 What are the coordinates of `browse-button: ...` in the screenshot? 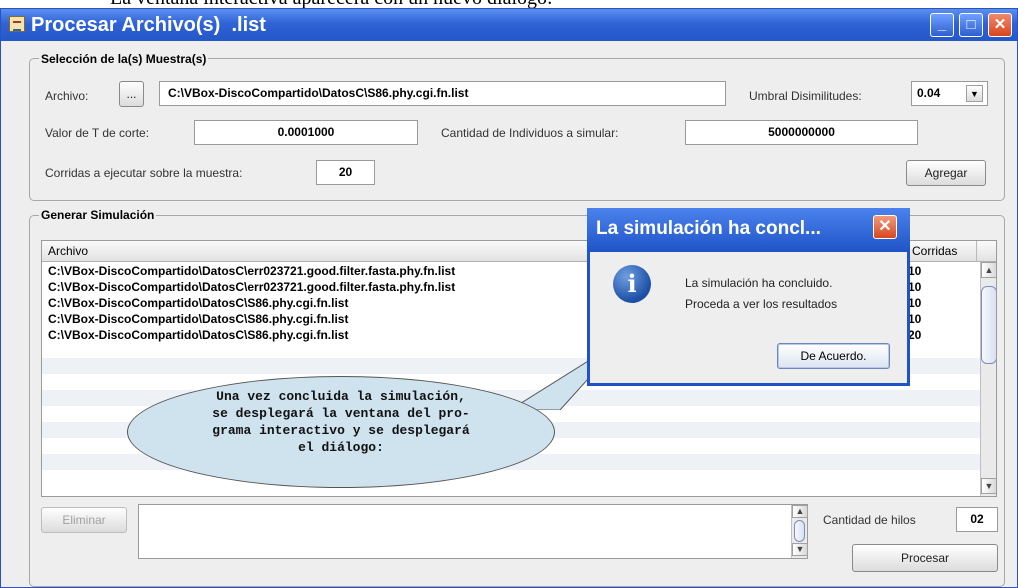 It's located at (131, 94).